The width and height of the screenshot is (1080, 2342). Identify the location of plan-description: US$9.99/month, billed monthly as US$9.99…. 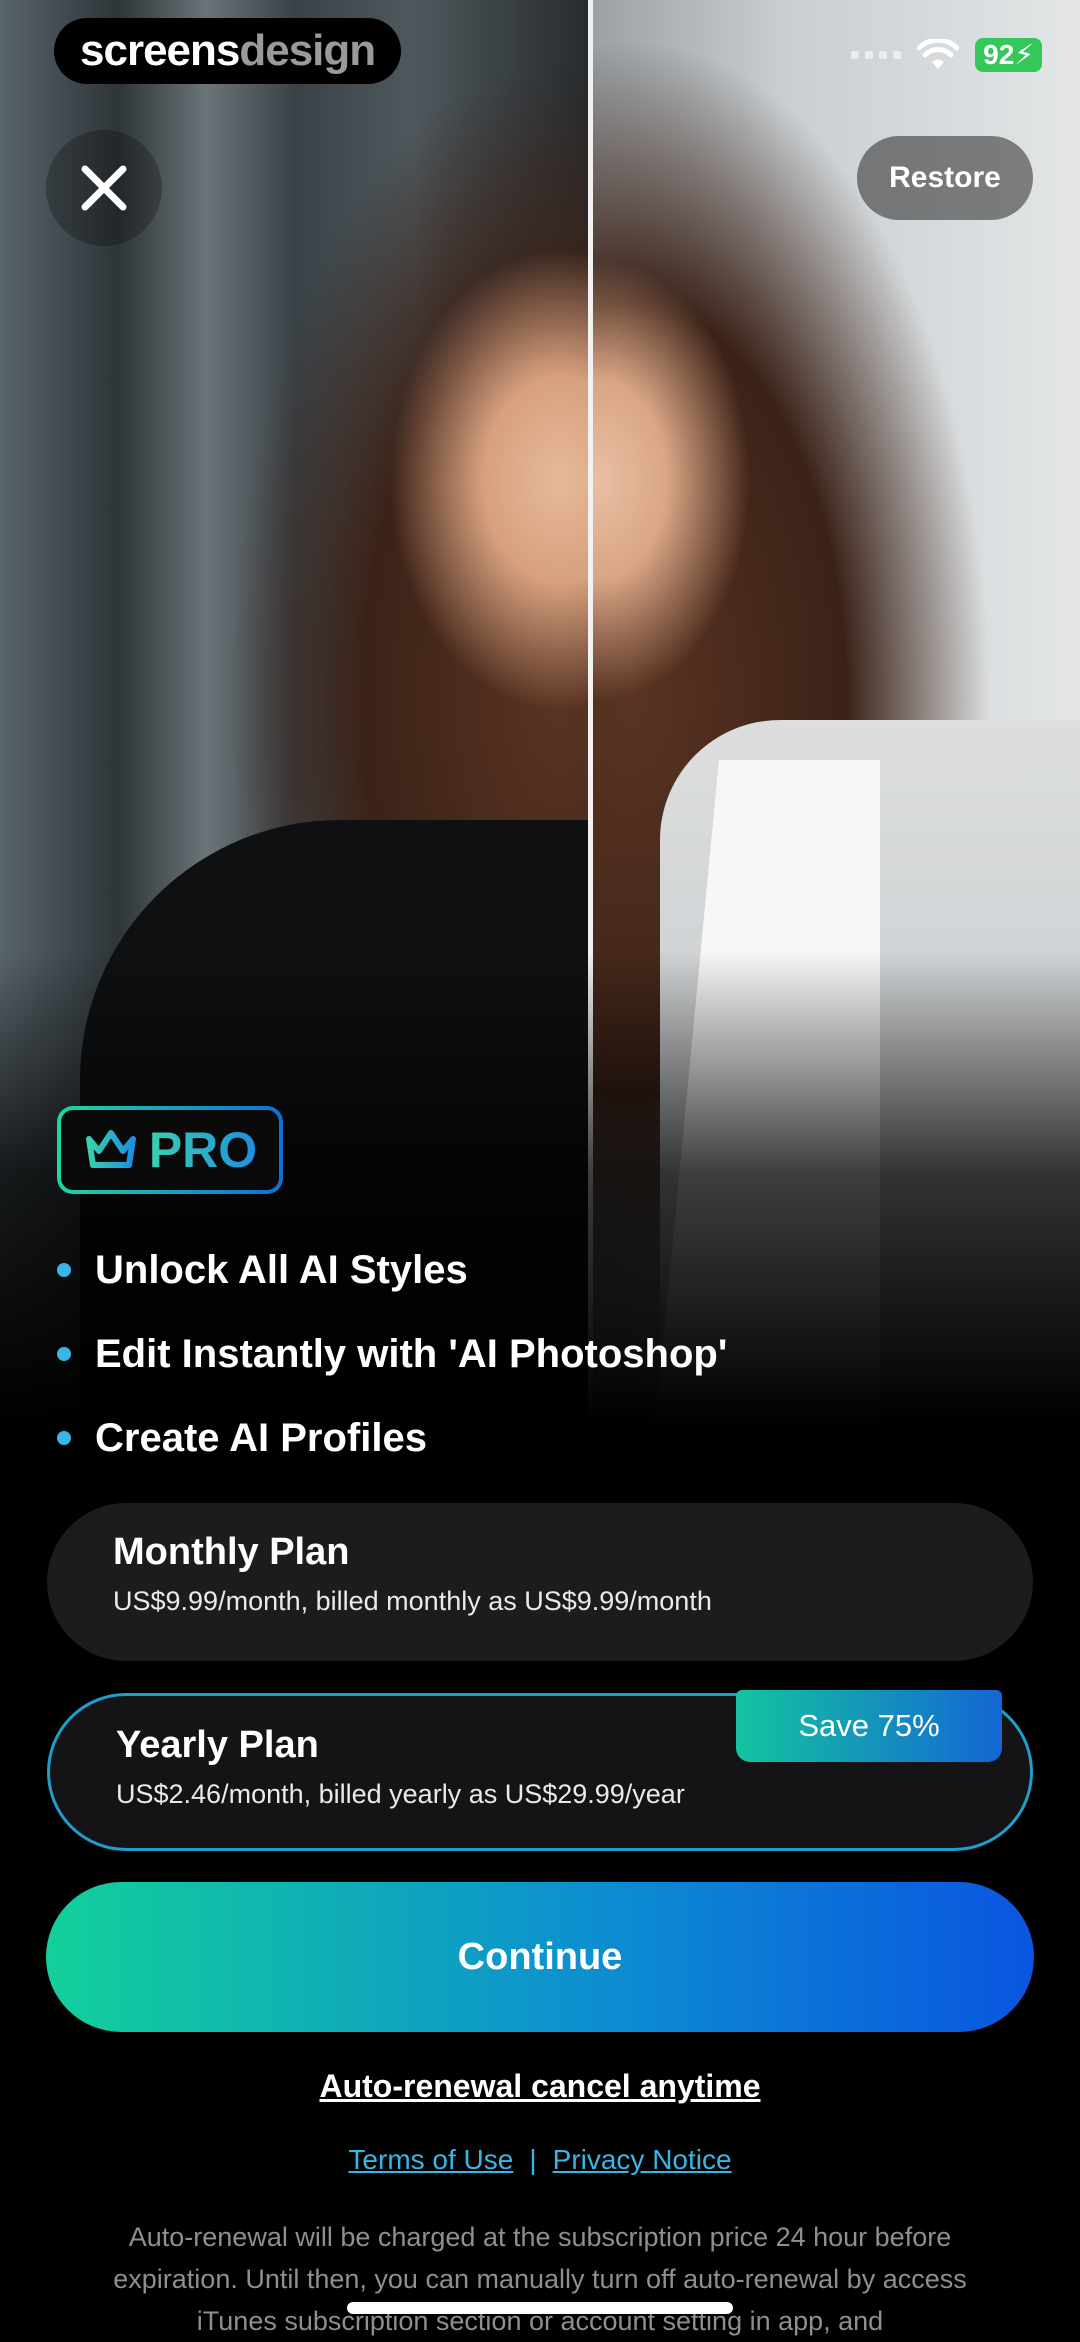
(412, 1601).